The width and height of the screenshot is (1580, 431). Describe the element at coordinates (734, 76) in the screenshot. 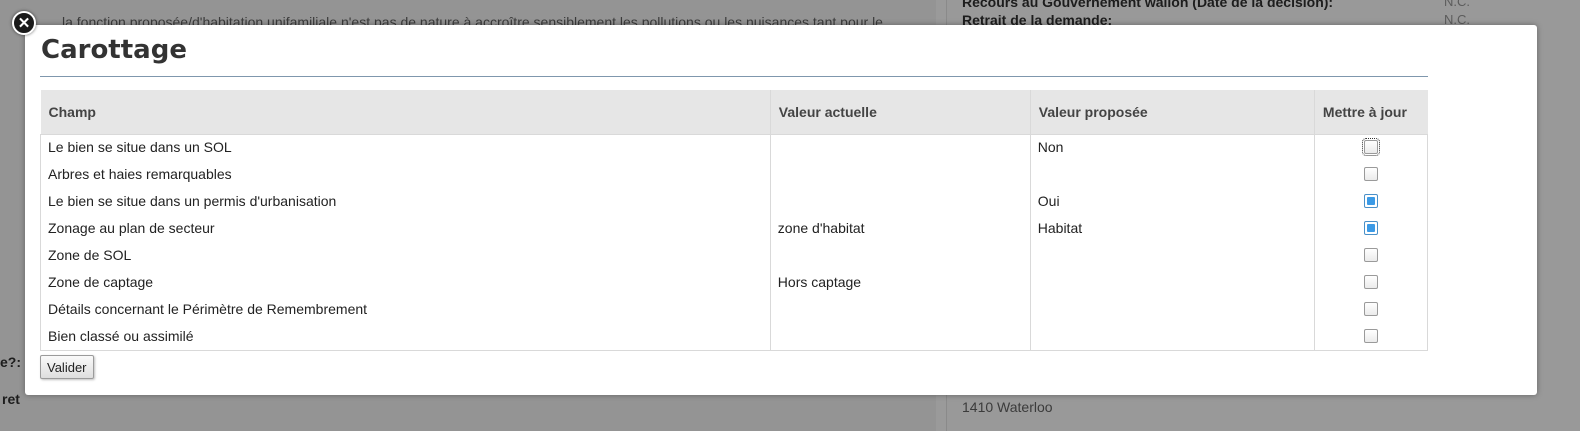

I see `title-divider` at that location.